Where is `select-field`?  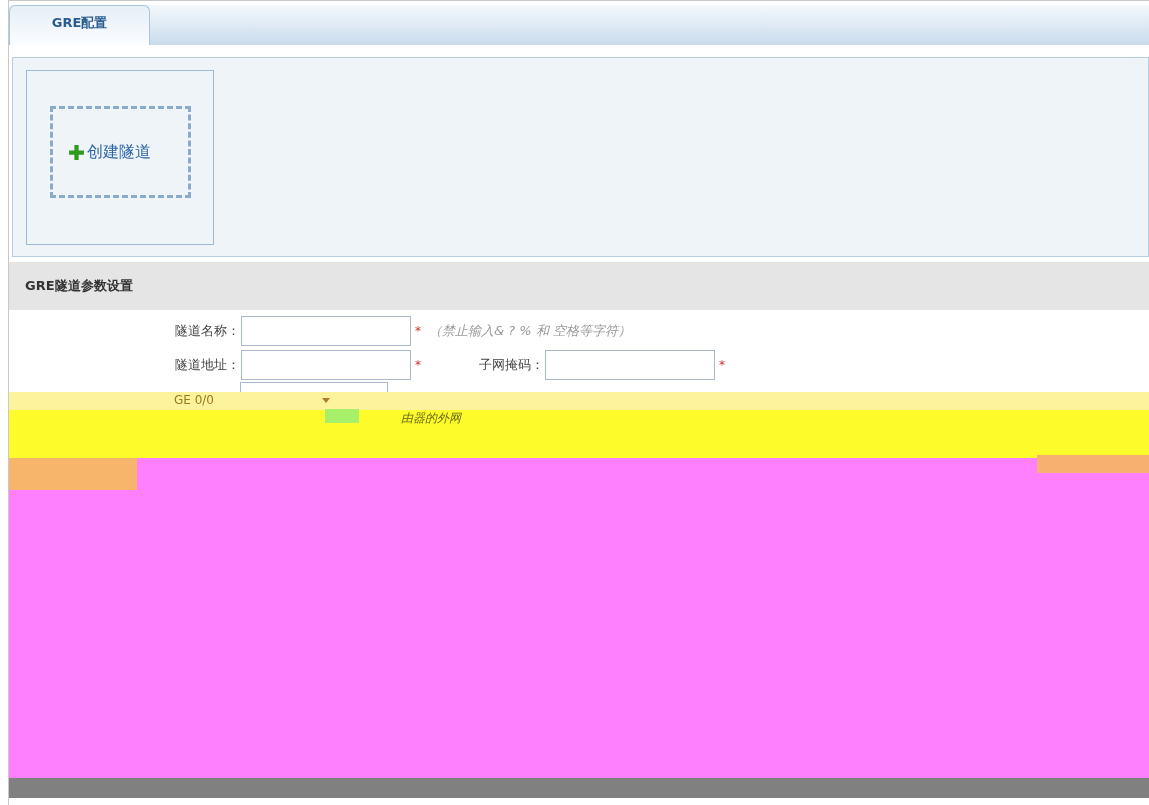 select-field is located at coordinates (314, 387).